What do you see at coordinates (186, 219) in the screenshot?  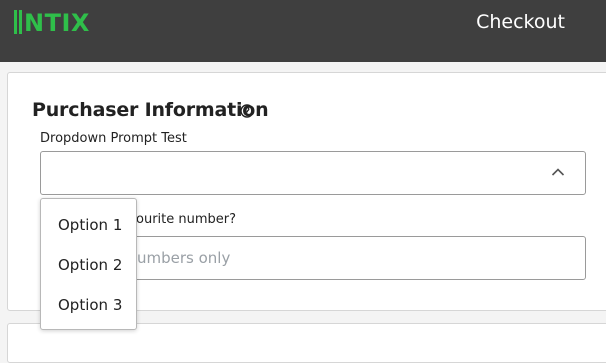 I see `favourite-number-label-text: ourite number?` at bounding box center [186, 219].